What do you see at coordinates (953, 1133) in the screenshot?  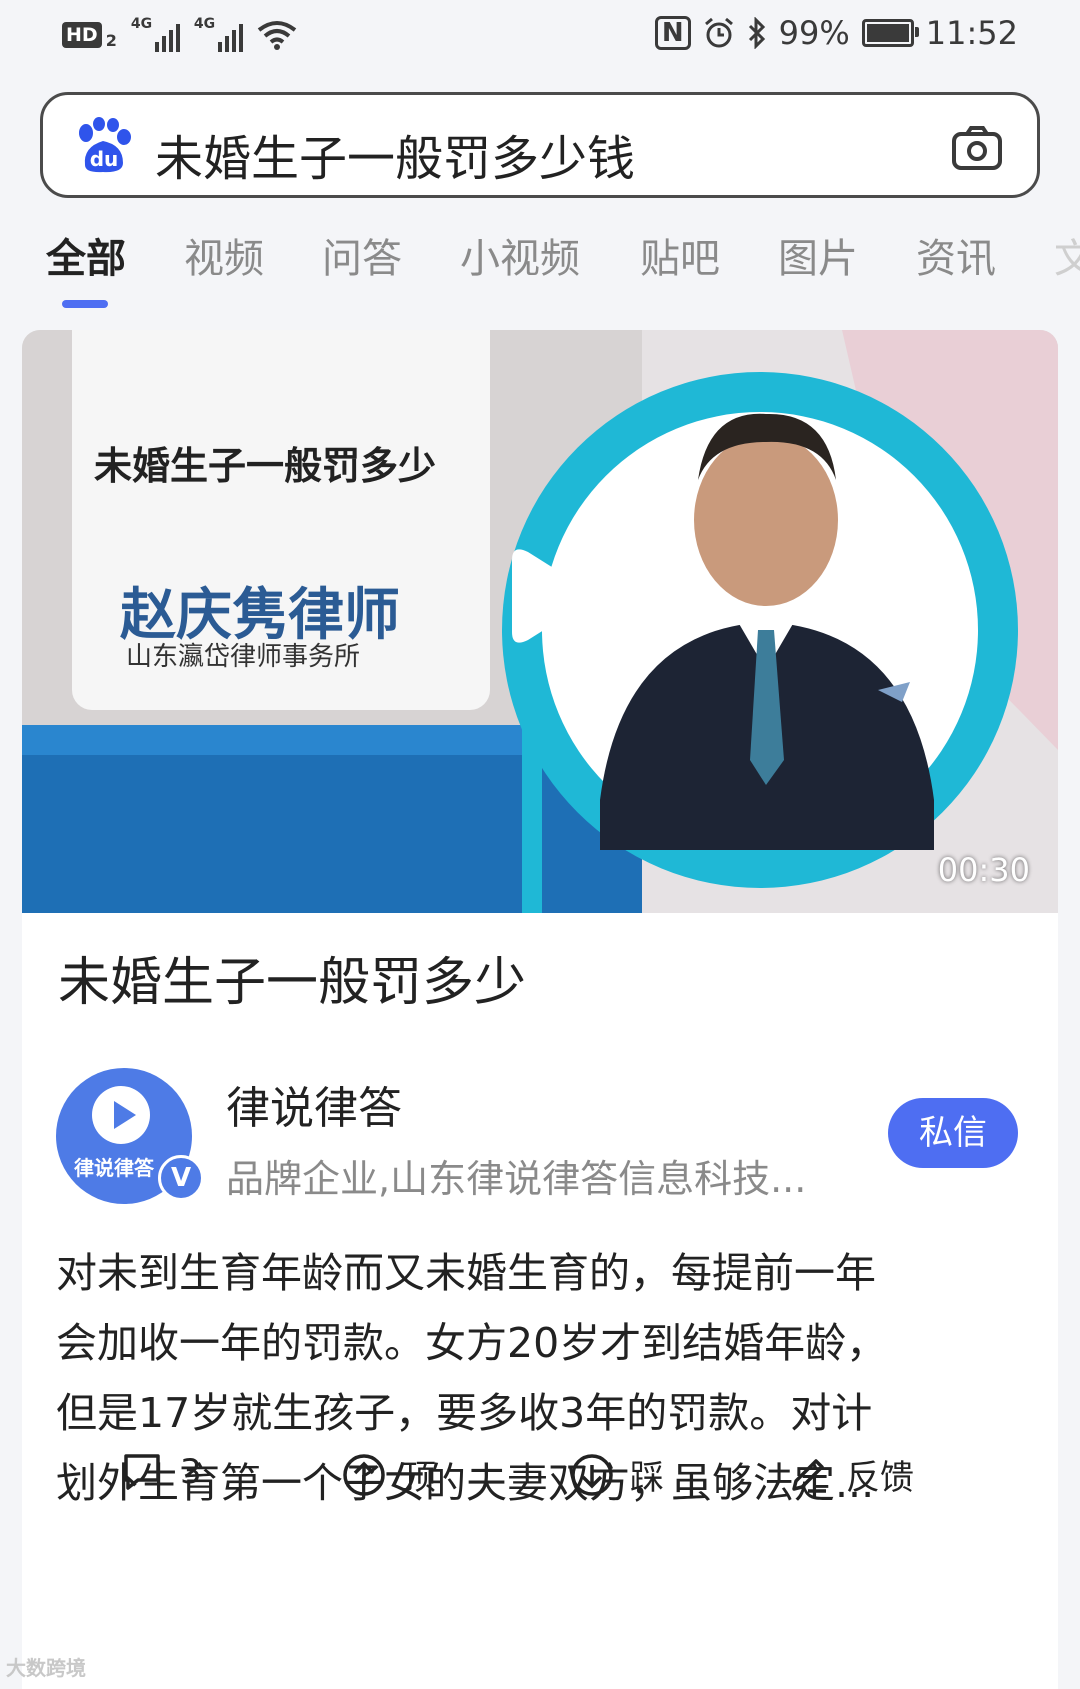 I see `private-message-button: 私信` at bounding box center [953, 1133].